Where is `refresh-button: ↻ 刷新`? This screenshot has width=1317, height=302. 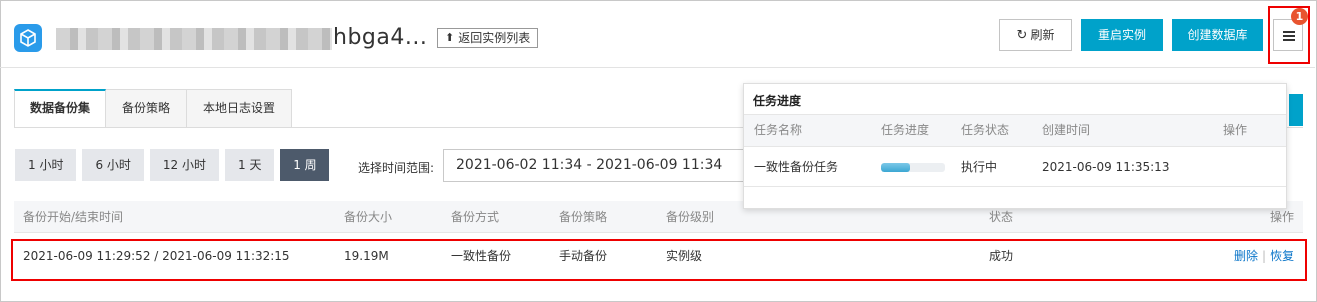
refresh-button: ↻ 刷新 is located at coordinates (1035, 35).